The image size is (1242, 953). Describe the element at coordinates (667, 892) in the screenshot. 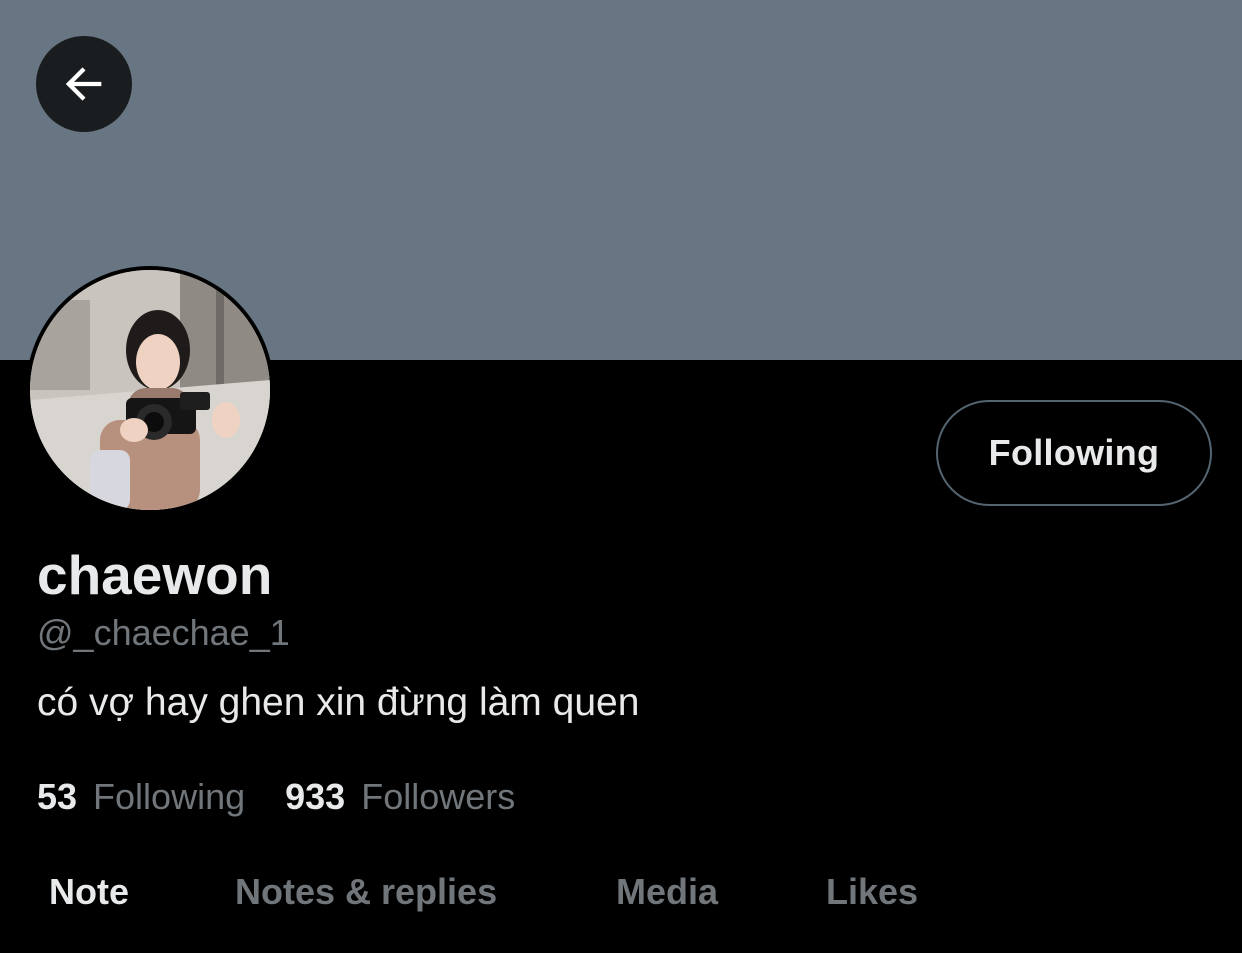

I see `tab-media: Media` at that location.